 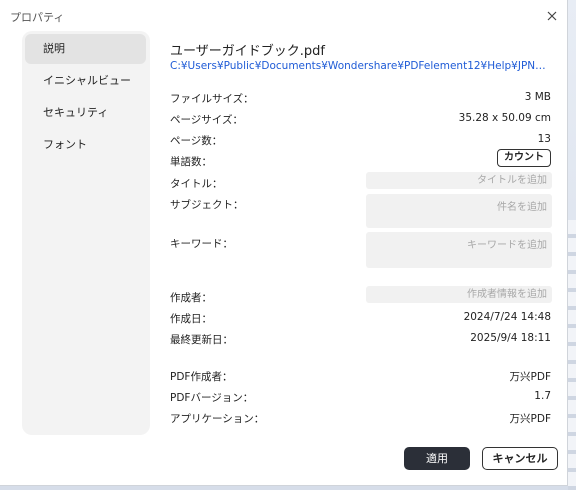 What do you see at coordinates (510, 338) in the screenshot?
I see `modified-value: 2025/9/4 18:11` at bounding box center [510, 338].